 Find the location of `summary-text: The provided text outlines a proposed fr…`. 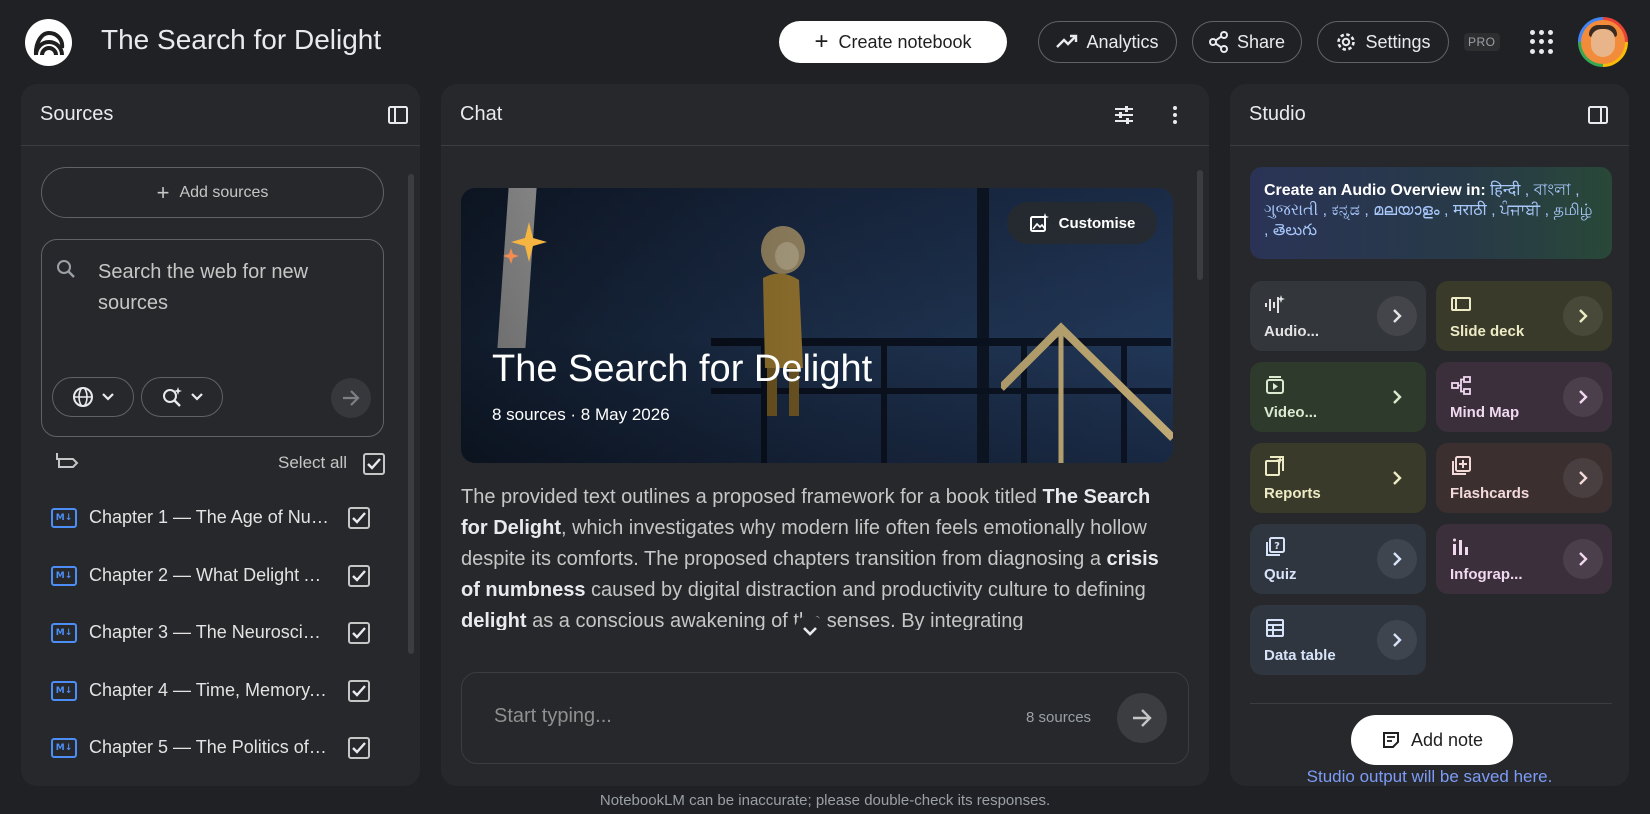

summary-text: The provided text outlines a proposed fr… is located at coordinates (752, 497).